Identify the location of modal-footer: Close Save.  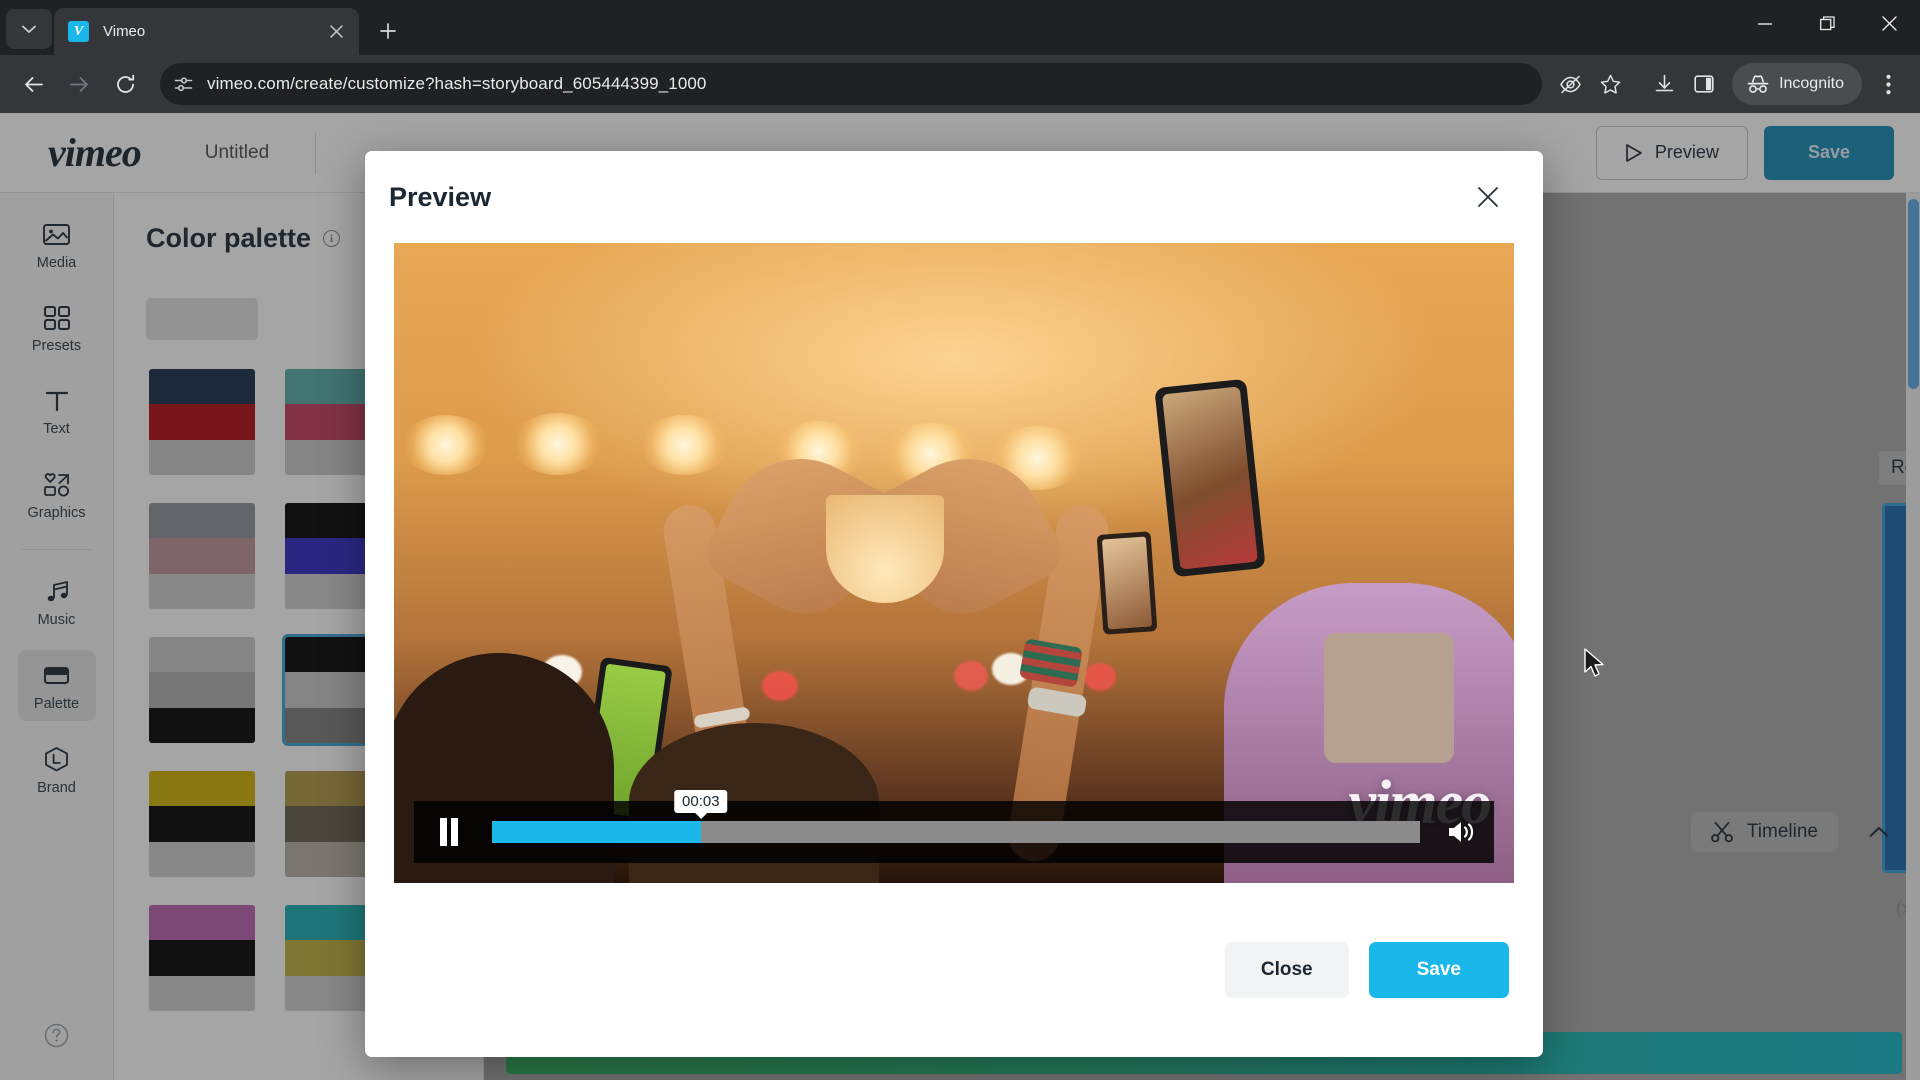
(954, 970).